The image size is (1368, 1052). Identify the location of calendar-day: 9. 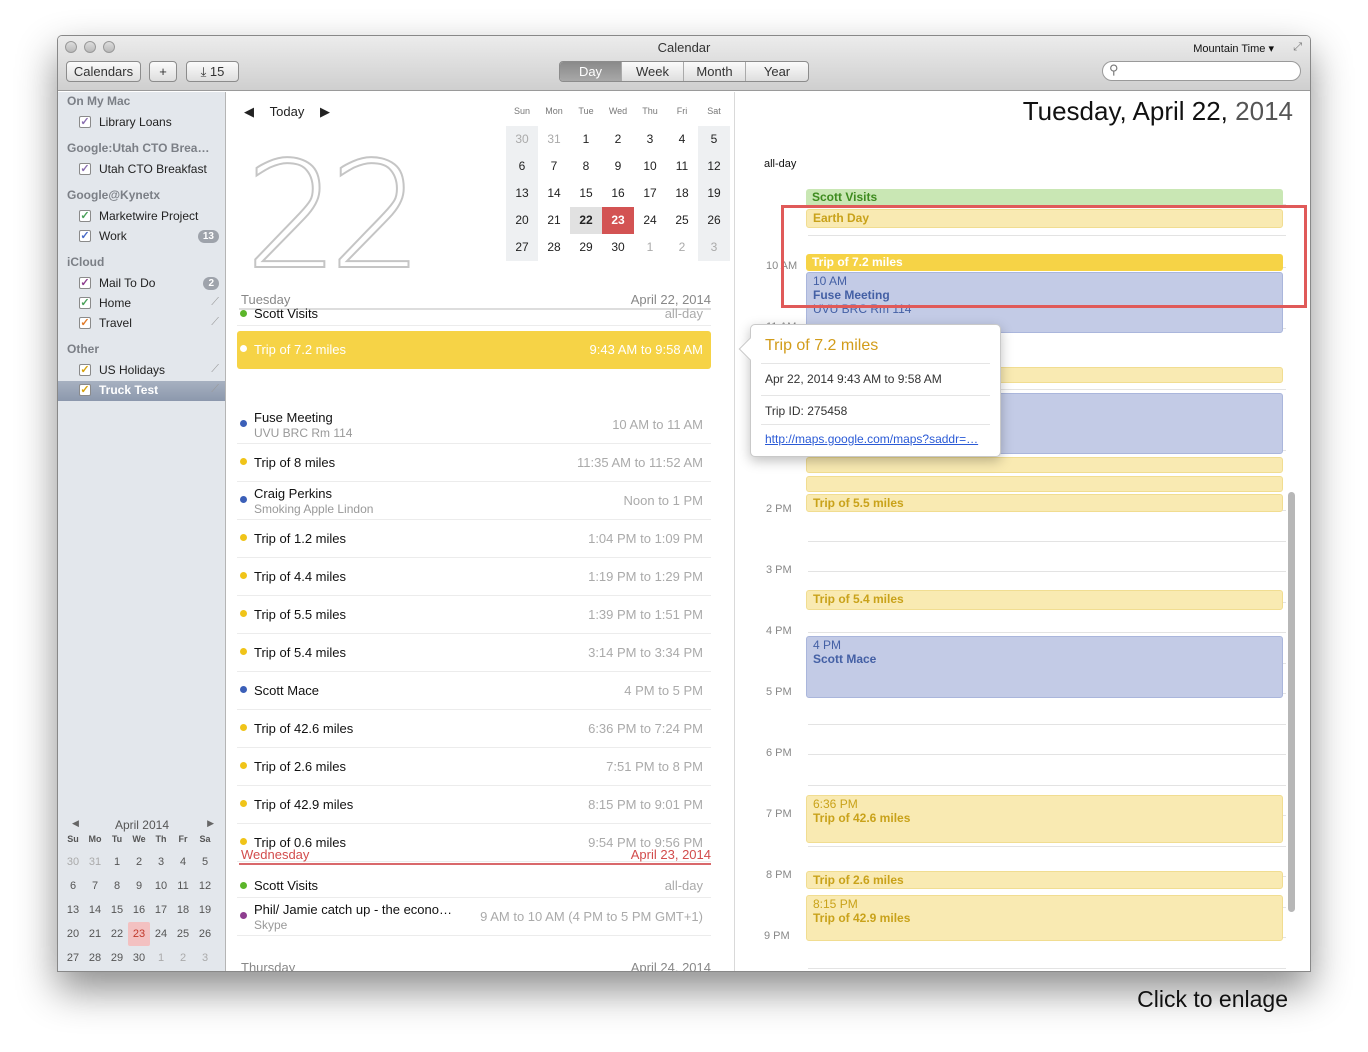
(618, 166).